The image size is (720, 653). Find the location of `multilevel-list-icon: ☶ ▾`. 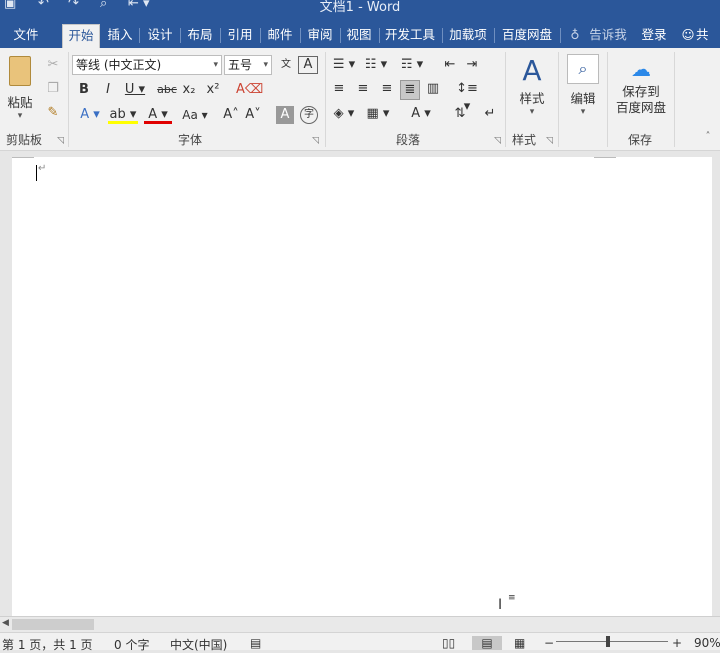

multilevel-list-icon: ☶ ▾ is located at coordinates (412, 65).